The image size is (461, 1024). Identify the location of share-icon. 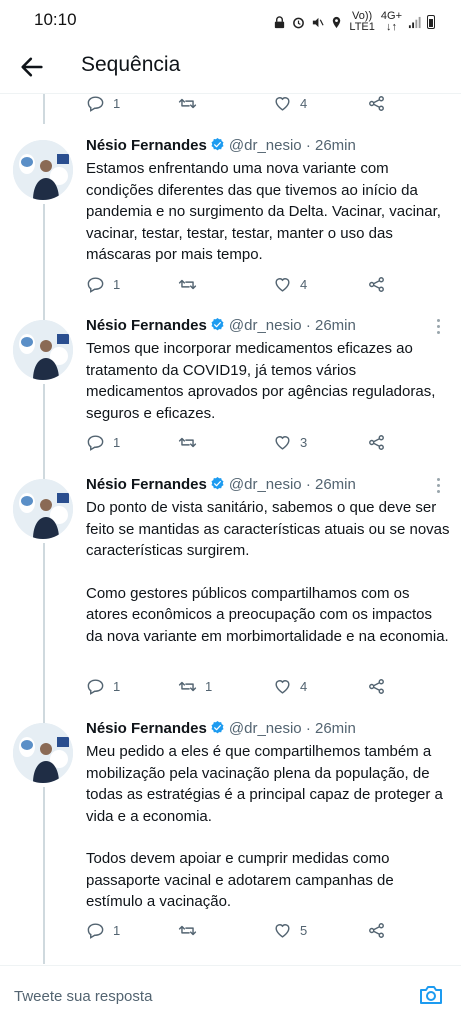
(376, 686).